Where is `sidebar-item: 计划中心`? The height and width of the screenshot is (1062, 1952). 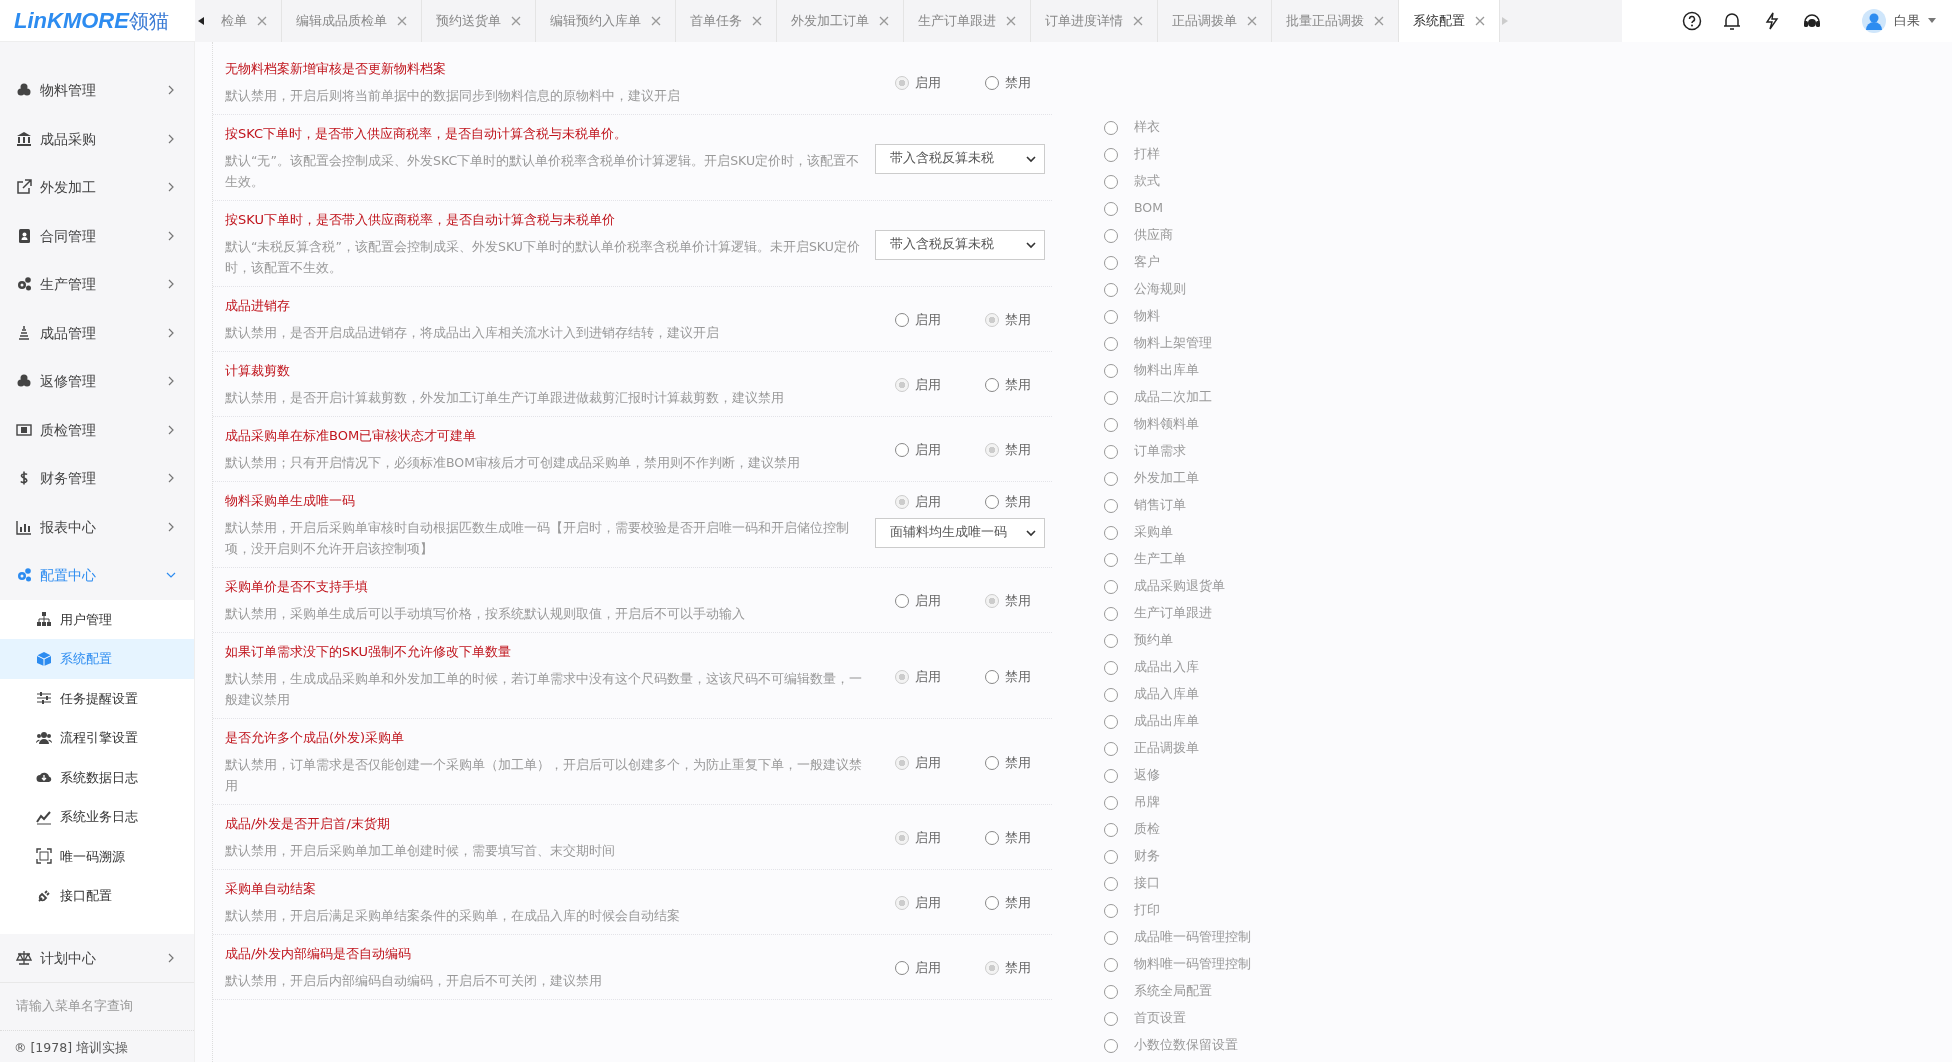 sidebar-item: 计划中心 is located at coordinates (97, 957).